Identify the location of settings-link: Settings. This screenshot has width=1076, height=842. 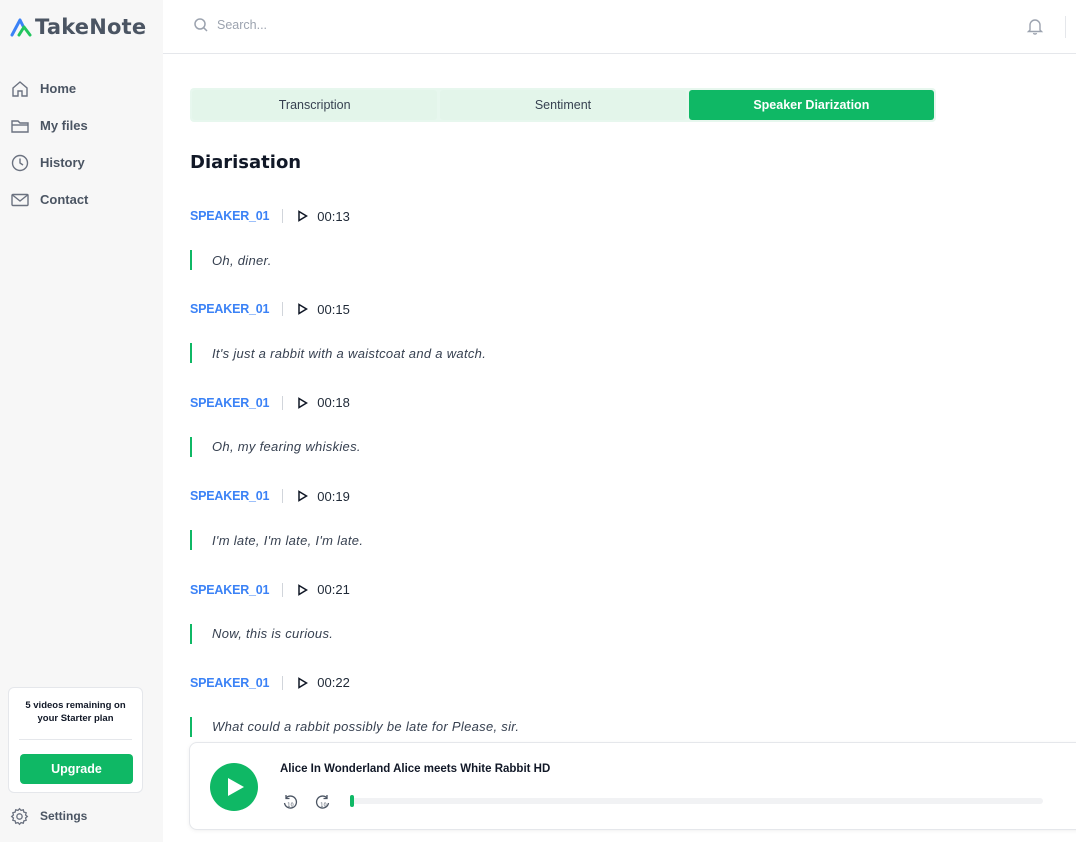
(48, 816).